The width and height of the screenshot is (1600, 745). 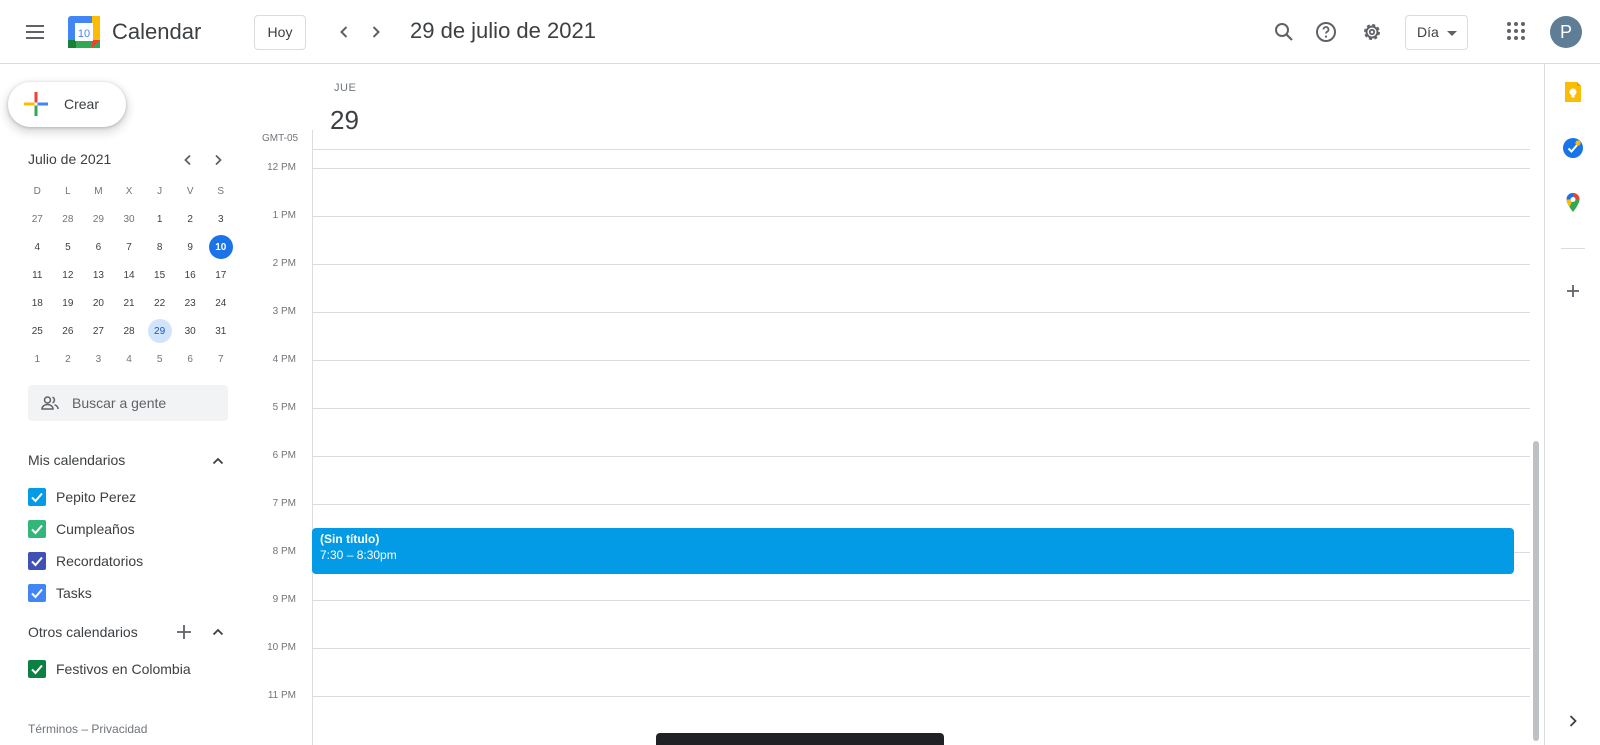 What do you see at coordinates (284, 599) in the screenshot?
I see `hour-label: 9 PM` at bounding box center [284, 599].